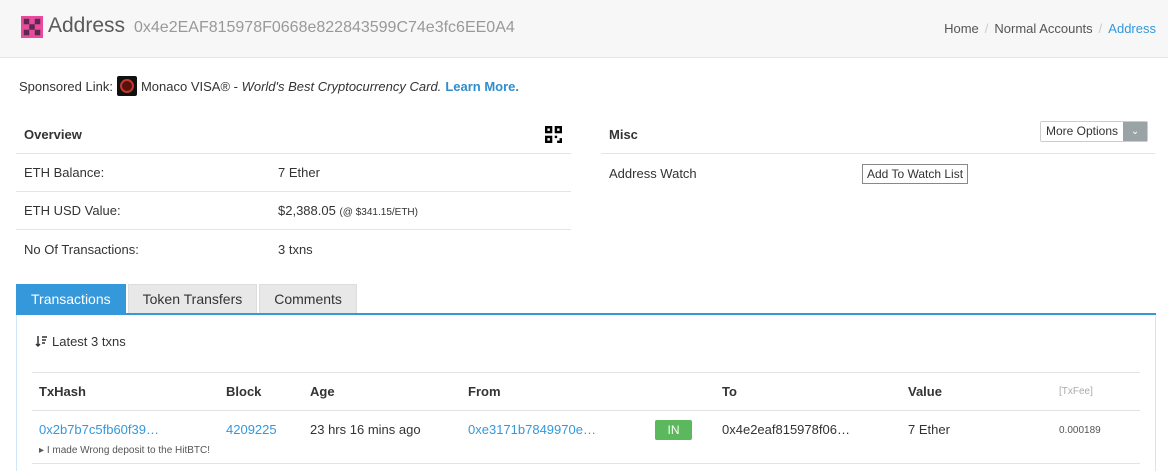 This screenshot has height=471, width=1168. I want to click on header-divider, so click(586, 410).